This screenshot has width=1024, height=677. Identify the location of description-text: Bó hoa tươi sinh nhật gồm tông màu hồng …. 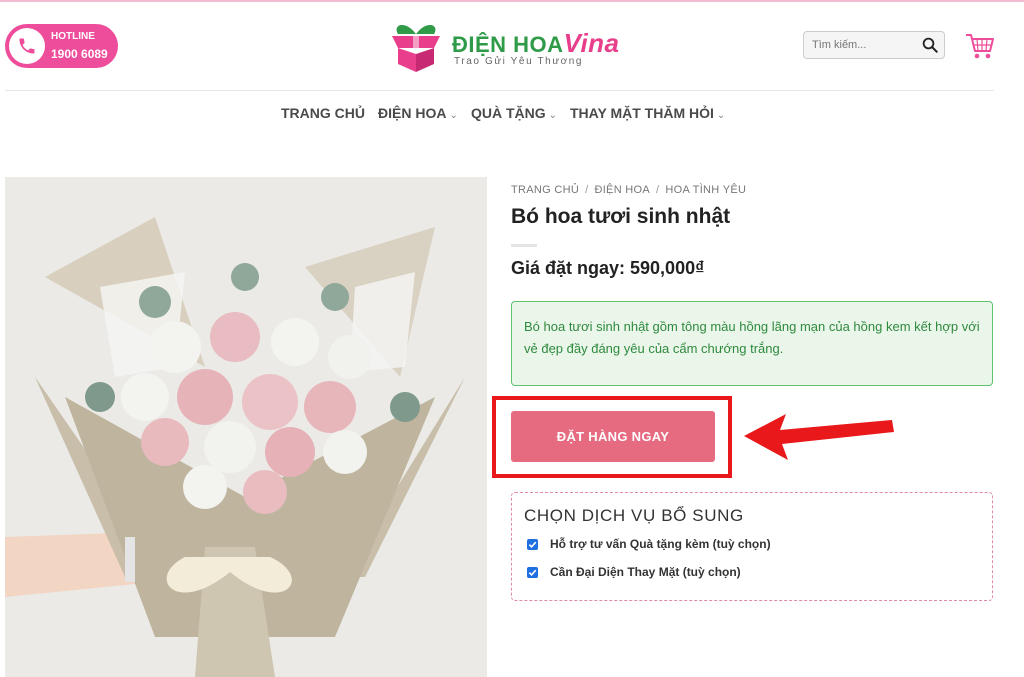
(752, 337).